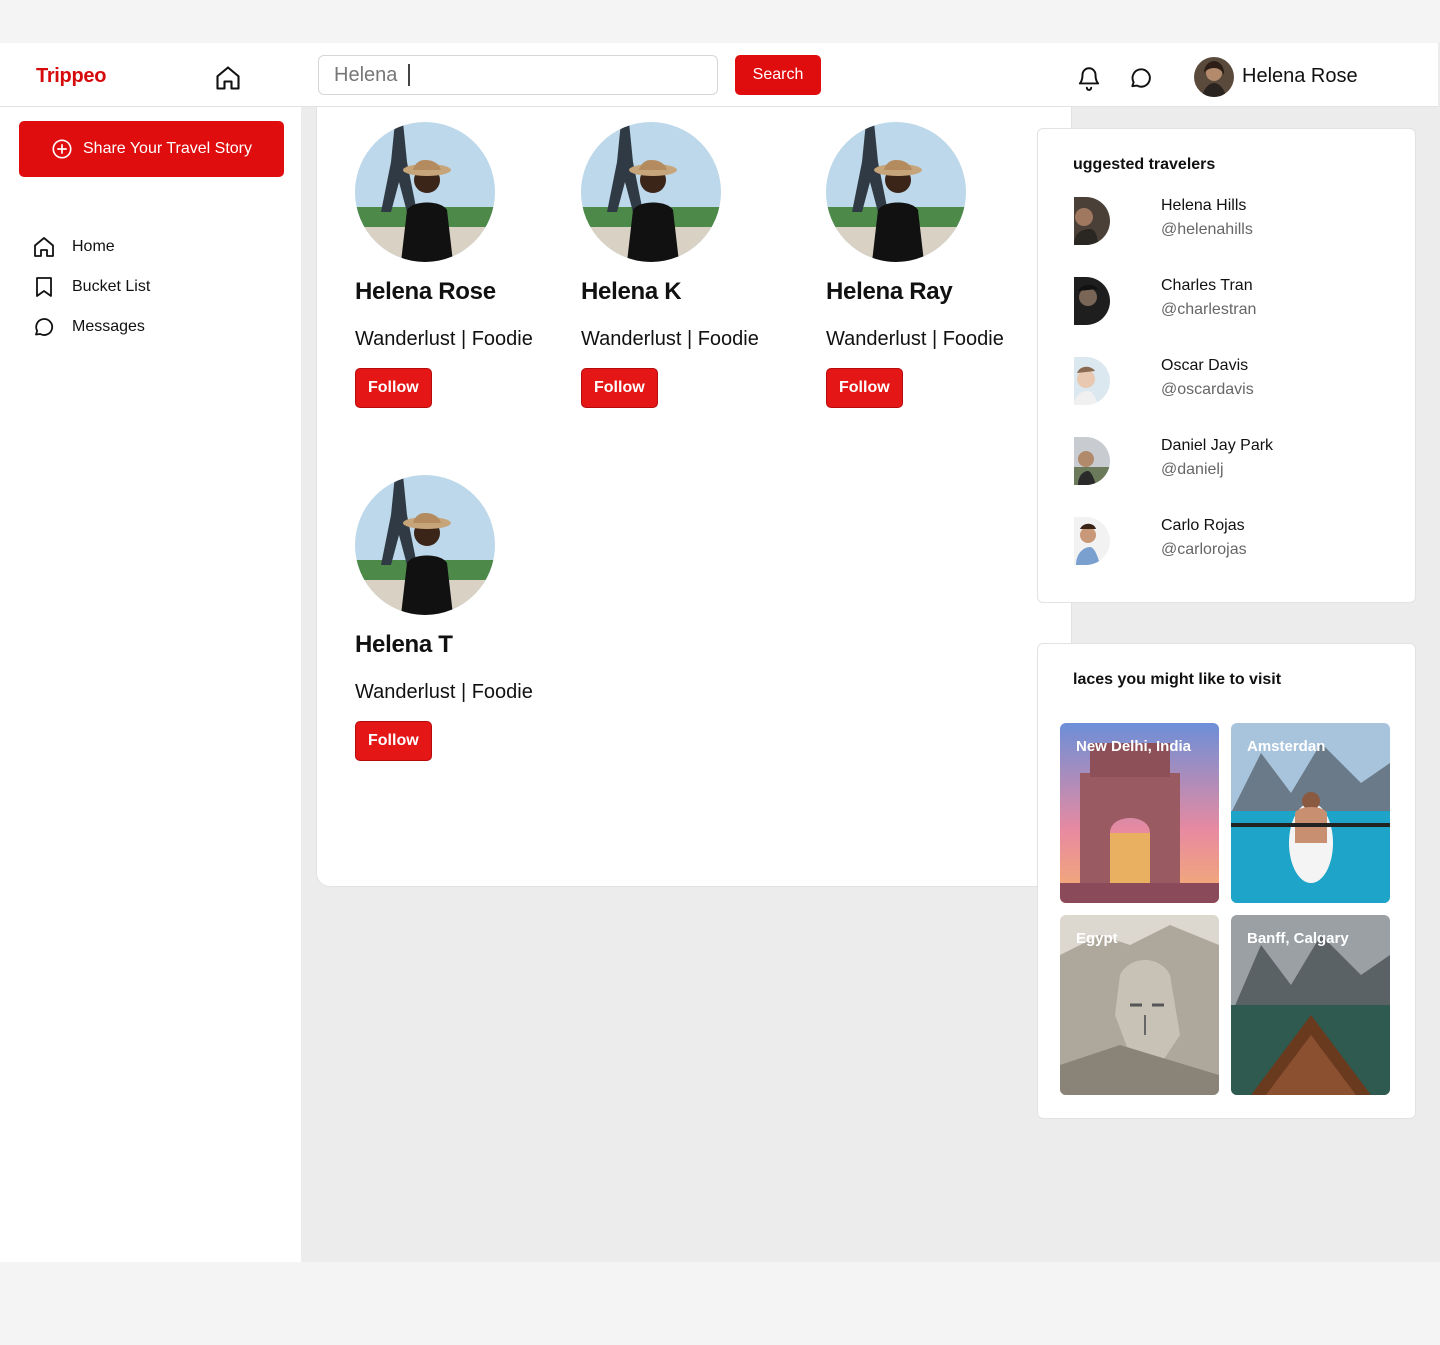  I want to click on result-name: Helena Rose, so click(465, 292).